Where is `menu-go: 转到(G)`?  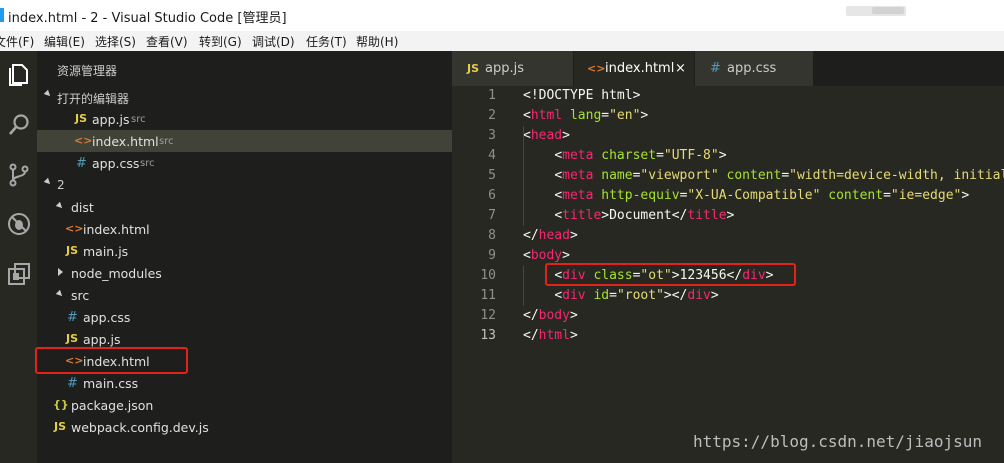 menu-go: 转到(G) is located at coordinates (220, 40).